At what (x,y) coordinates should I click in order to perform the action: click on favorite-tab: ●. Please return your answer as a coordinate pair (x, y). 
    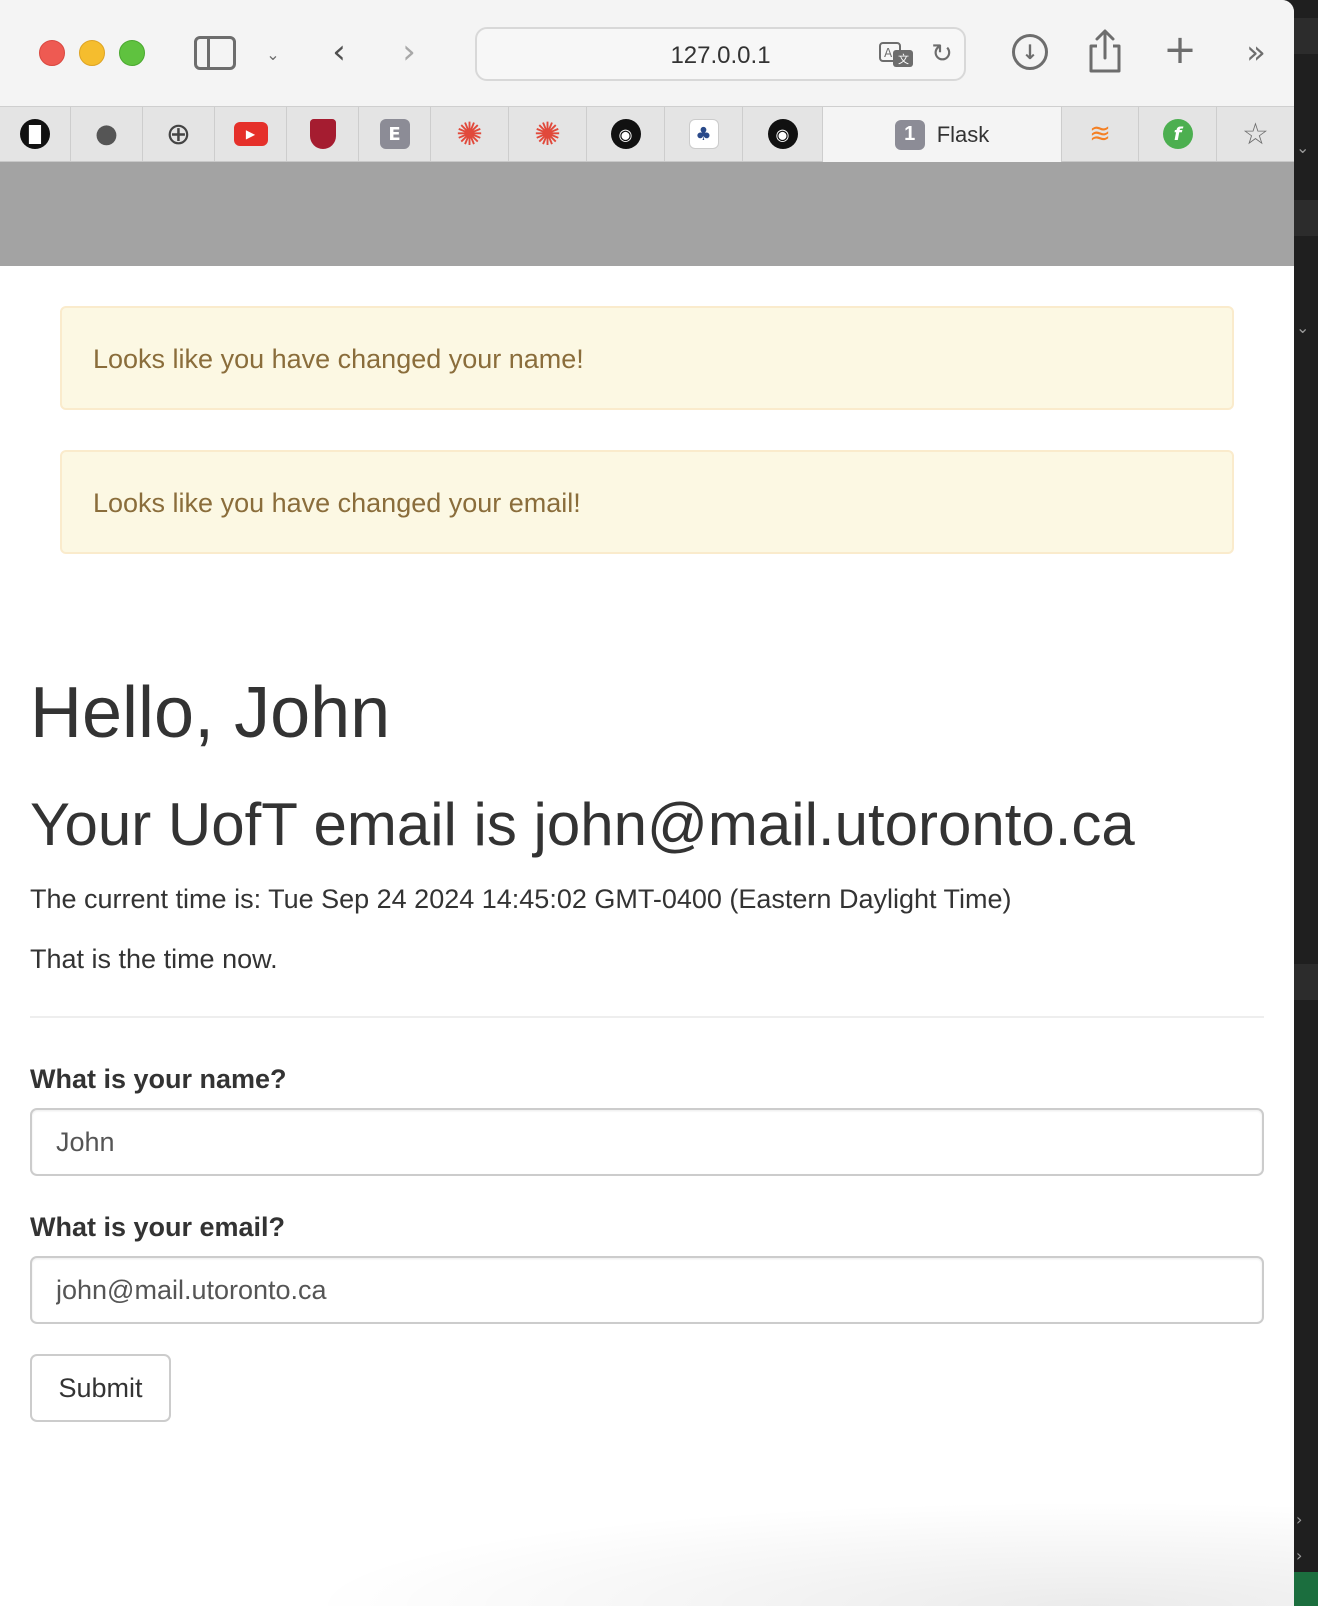
    Looking at the image, I should click on (107, 134).